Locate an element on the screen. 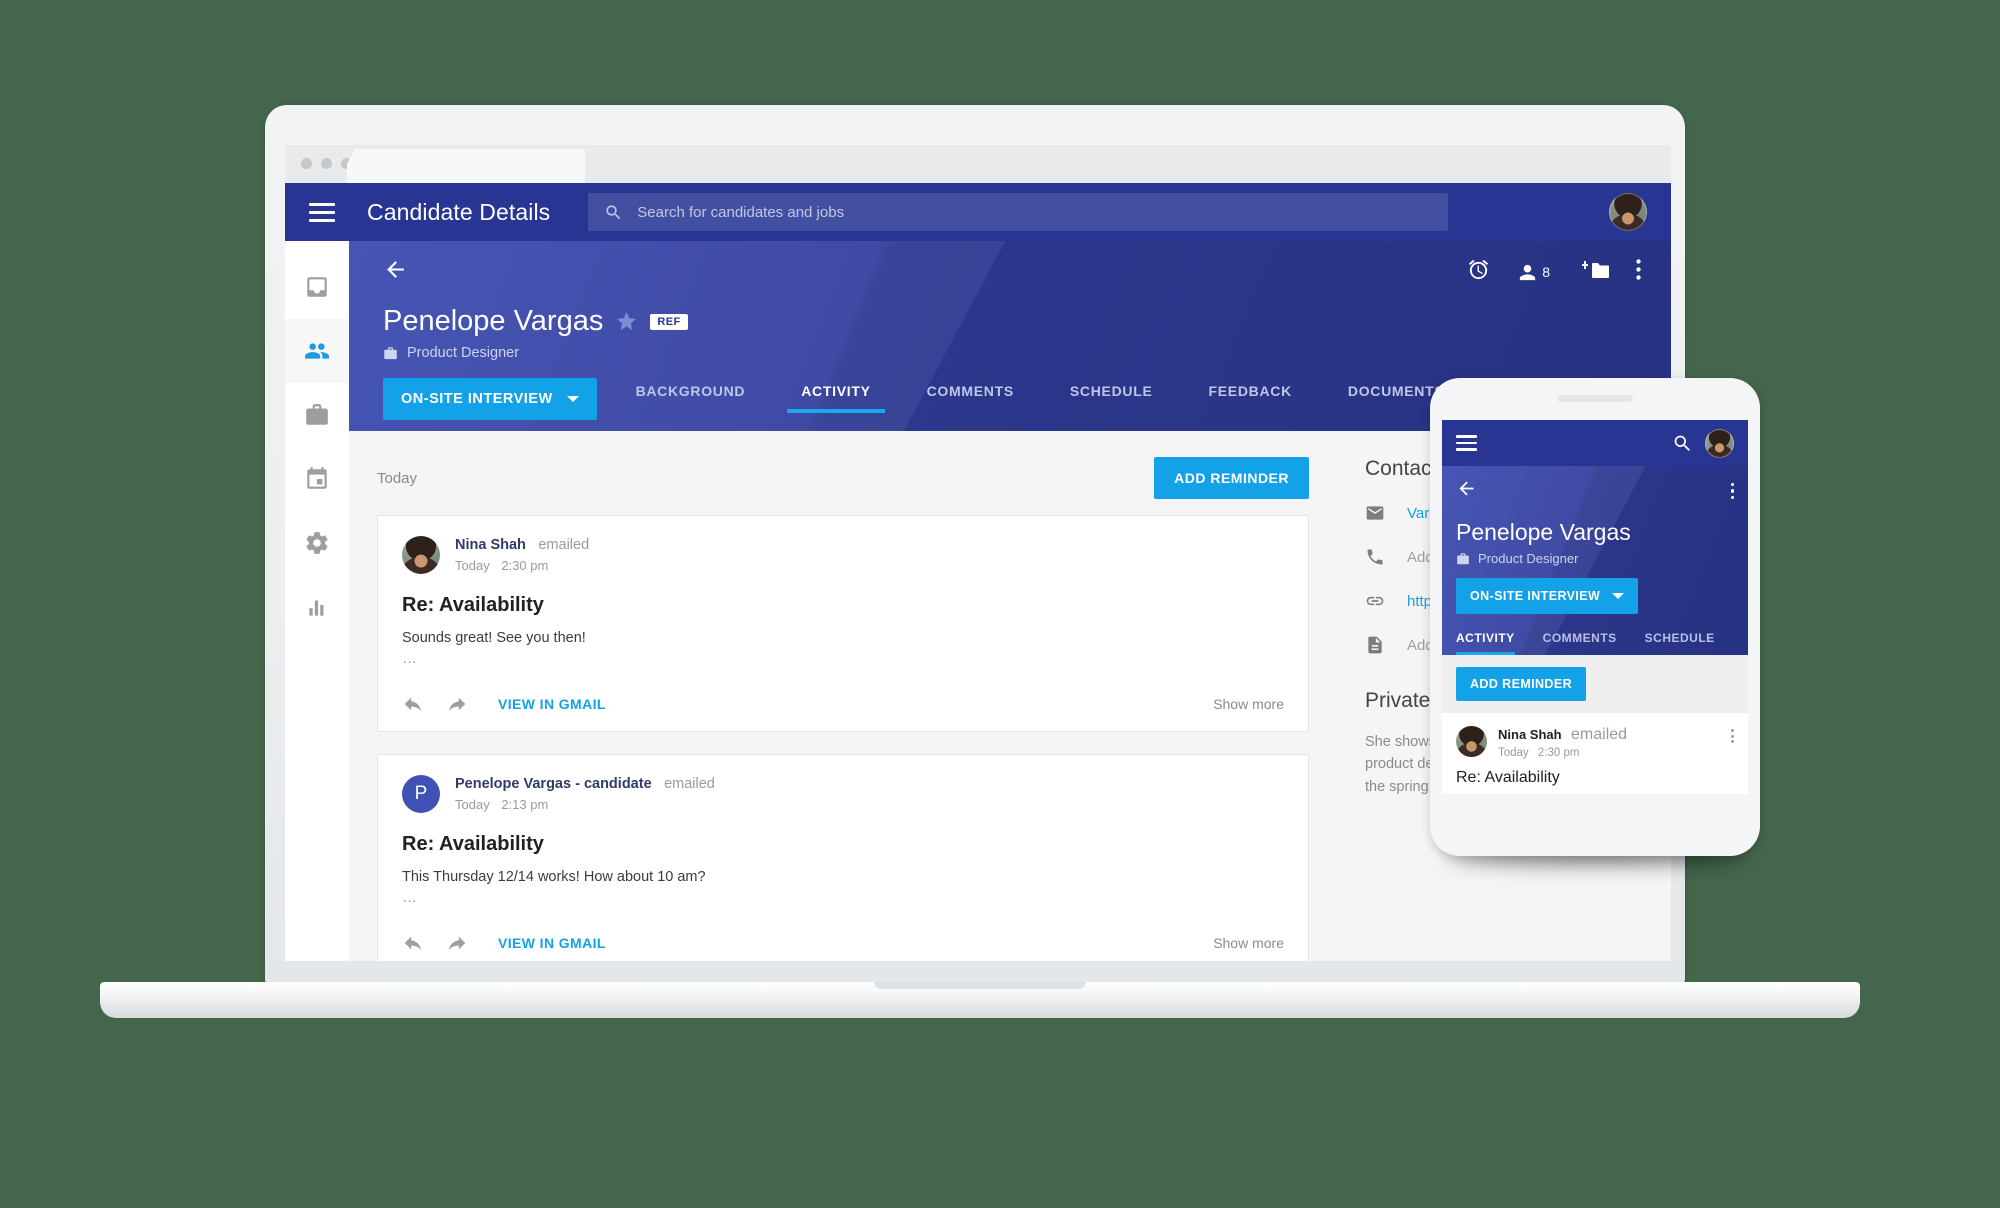  person-icon is located at coordinates (1528, 272).